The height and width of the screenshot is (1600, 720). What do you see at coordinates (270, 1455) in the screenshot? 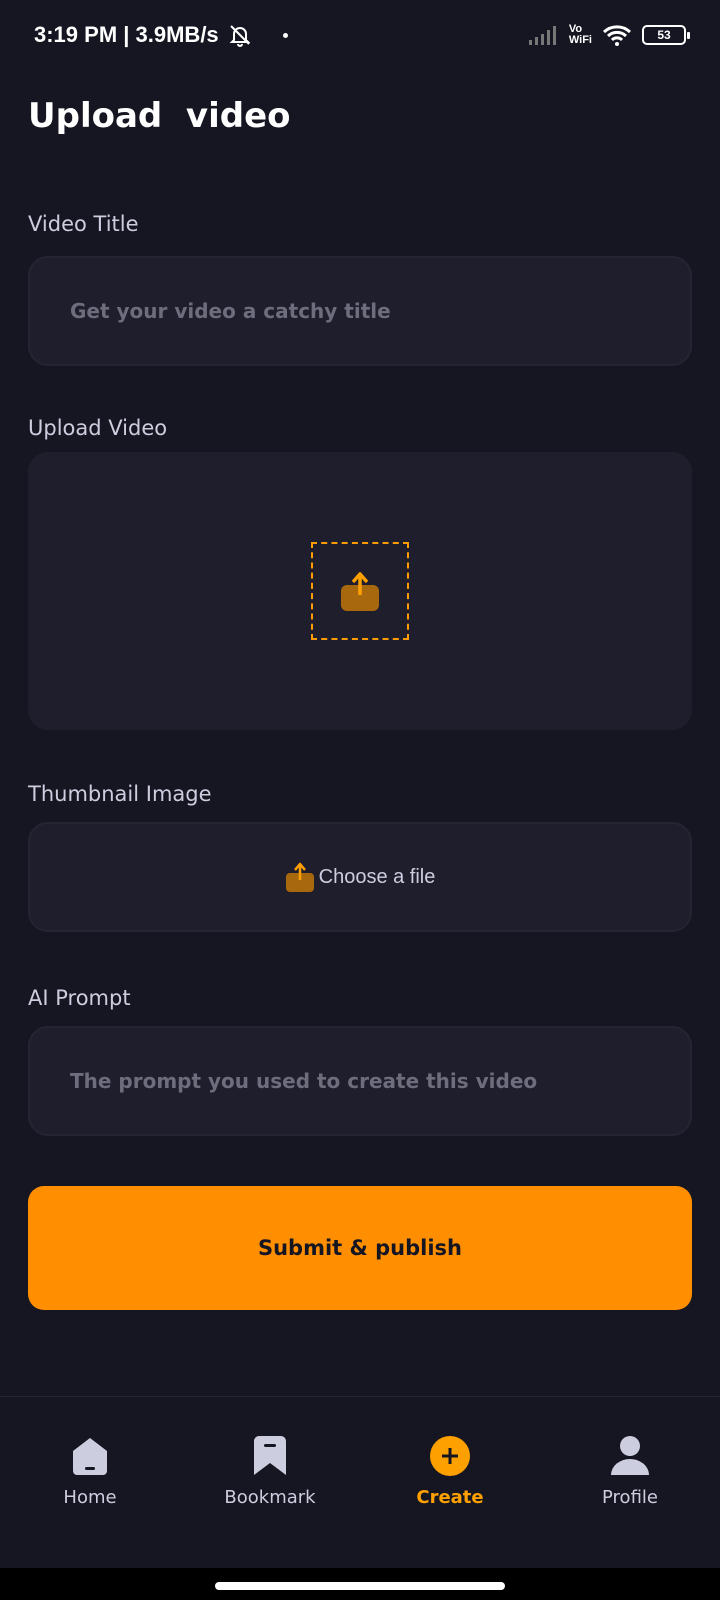
I see `bookmark-icon` at bounding box center [270, 1455].